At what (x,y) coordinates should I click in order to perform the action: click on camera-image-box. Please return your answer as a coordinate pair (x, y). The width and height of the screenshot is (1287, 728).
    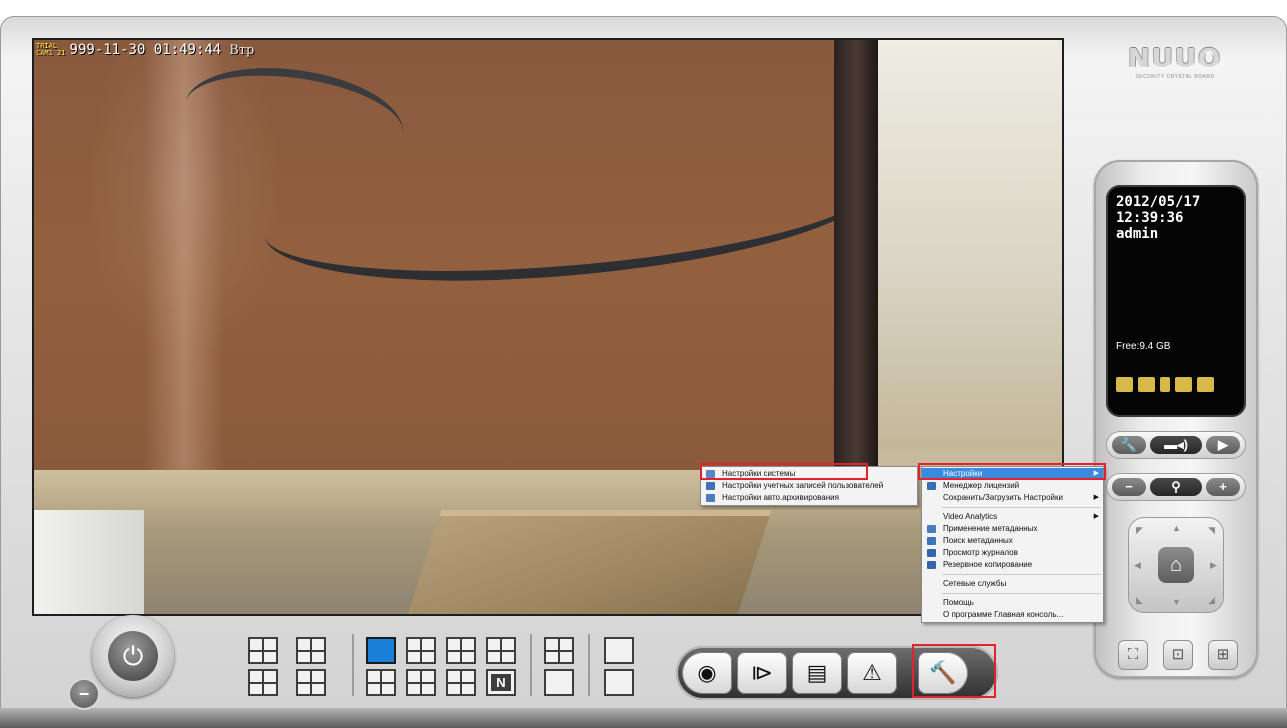
    Looking at the image, I should click on (589, 562).